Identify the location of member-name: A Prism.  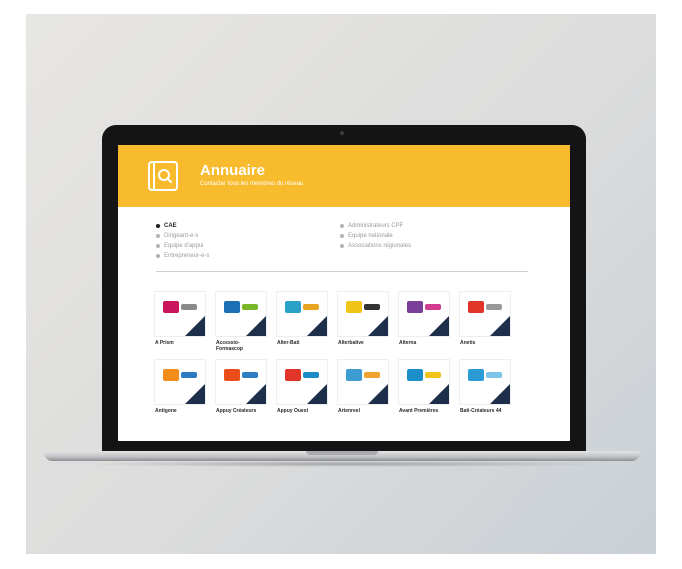
(164, 343).